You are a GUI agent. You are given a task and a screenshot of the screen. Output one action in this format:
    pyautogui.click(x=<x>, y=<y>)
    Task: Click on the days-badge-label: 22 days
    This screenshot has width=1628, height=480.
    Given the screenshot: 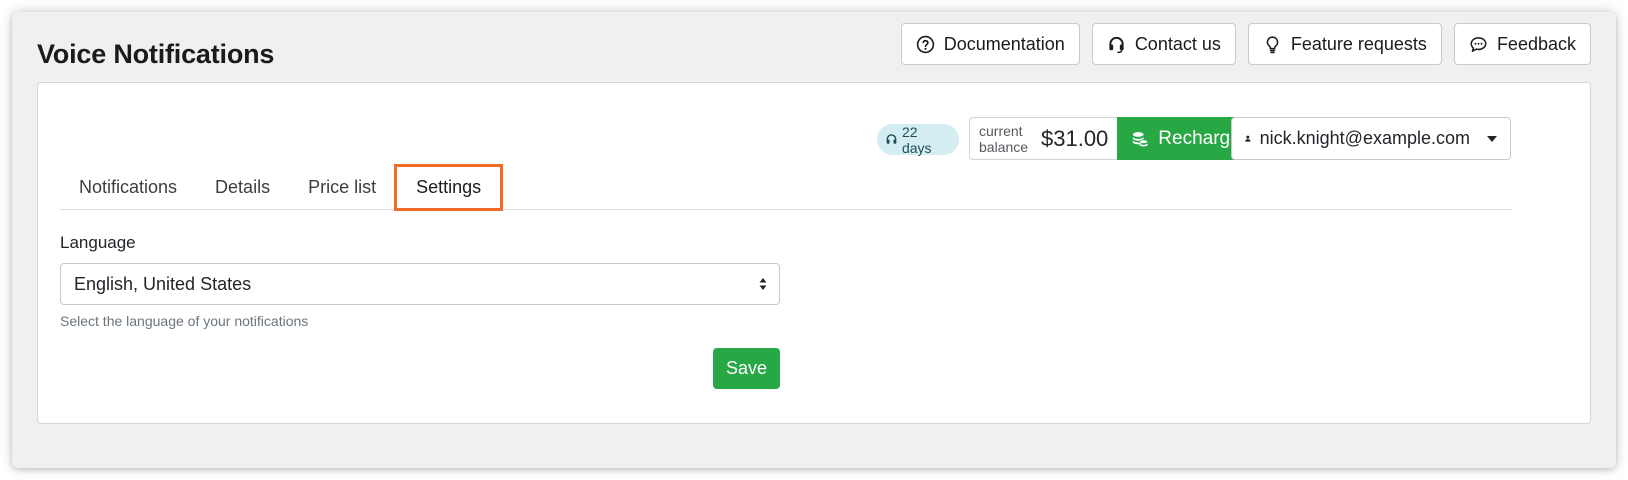 What is the action you would take?
    pyautogui.click(x=916, y=139)
    